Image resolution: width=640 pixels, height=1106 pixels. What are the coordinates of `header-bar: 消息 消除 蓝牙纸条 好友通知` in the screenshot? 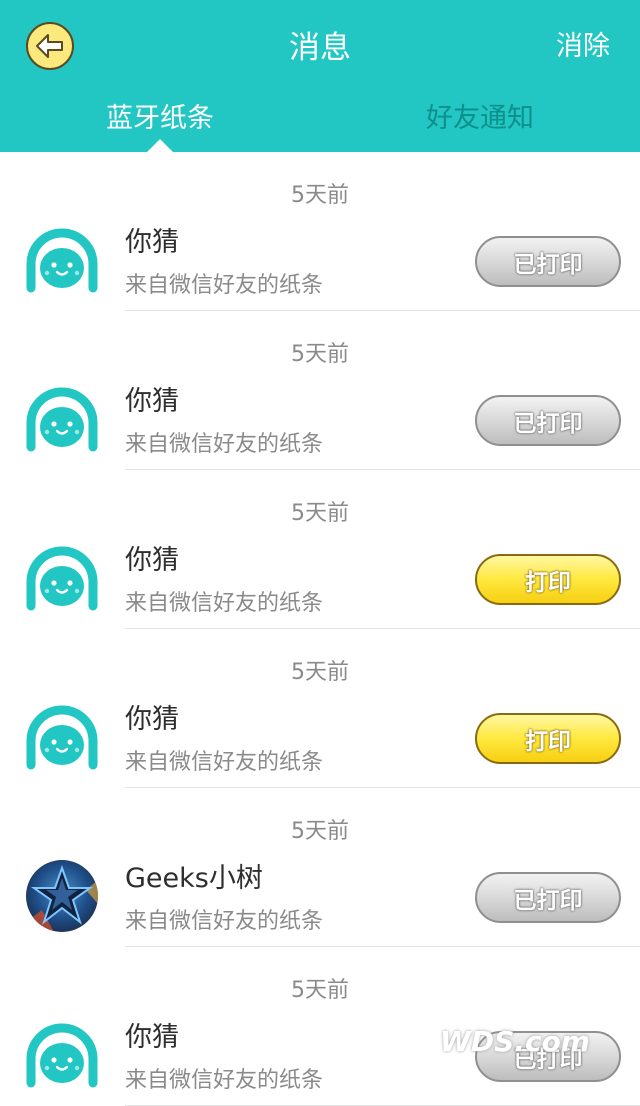 It's located at (320, 76).